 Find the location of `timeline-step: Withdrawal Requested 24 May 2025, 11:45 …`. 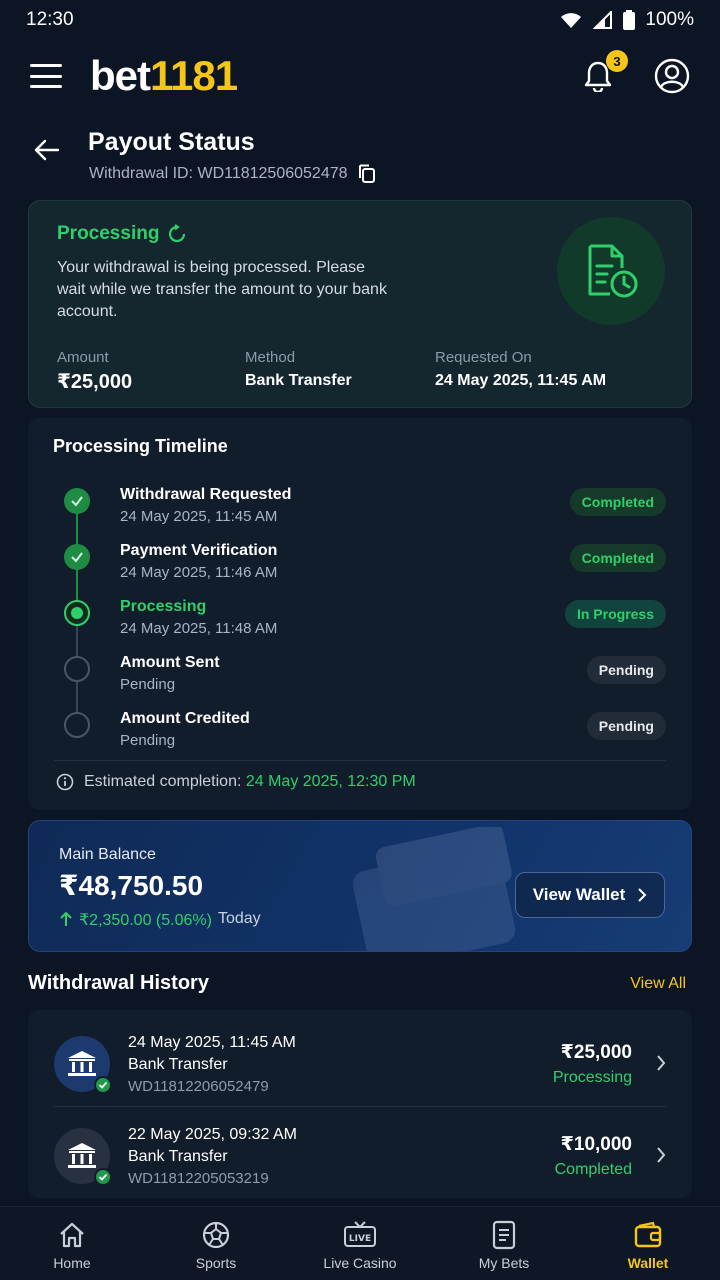

timeline-step: Withdrawal Requested 24 May 2025, 11:45 … is located at coordinates (360, 509).